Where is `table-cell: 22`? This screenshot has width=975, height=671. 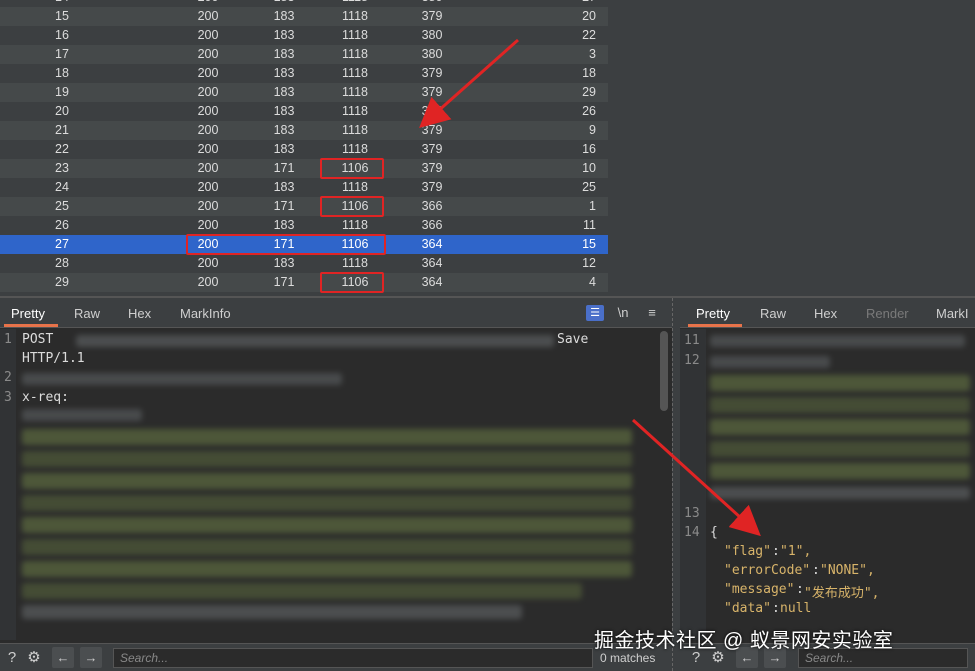 table-cell: 22 is located at coordinates (62, 149).